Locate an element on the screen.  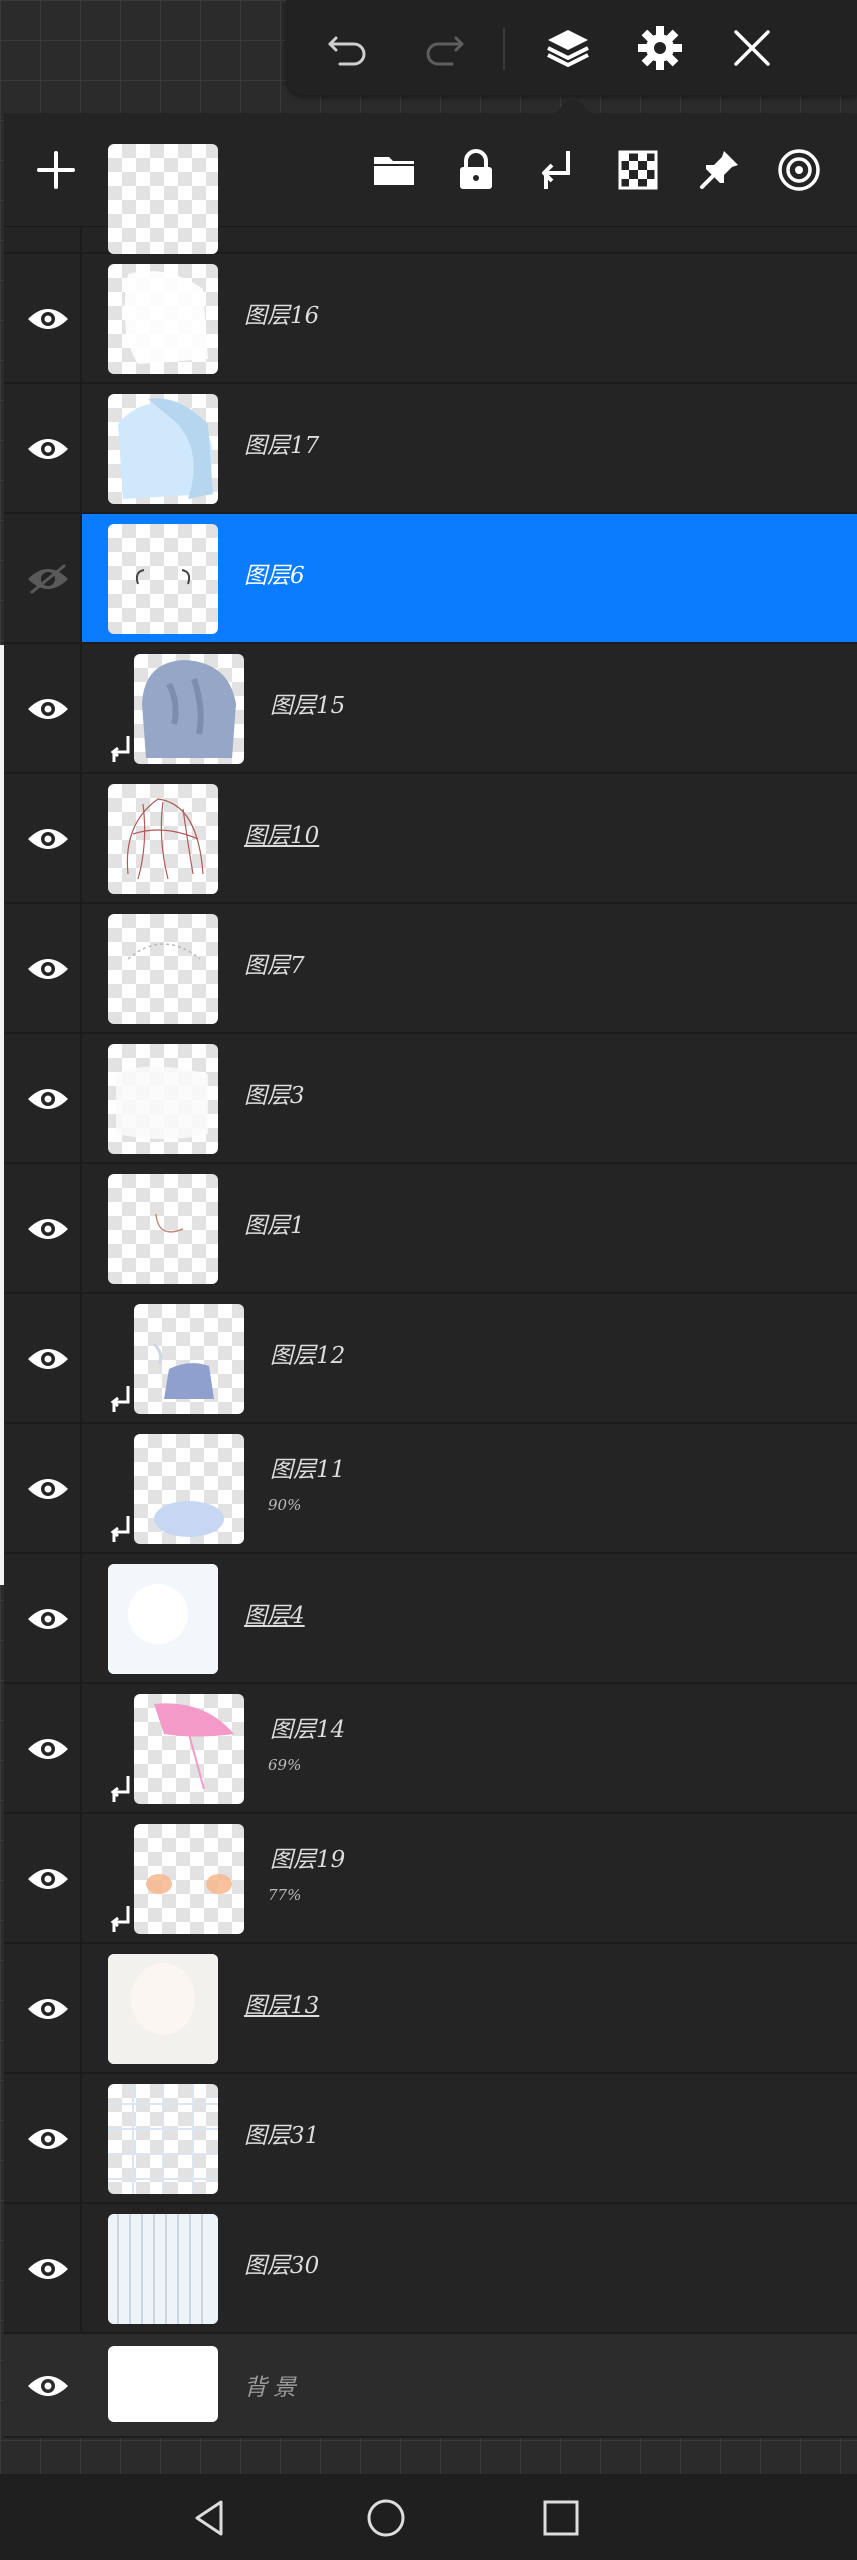
layer-row-selected: 图层6 is located at coordinates (430, 579).